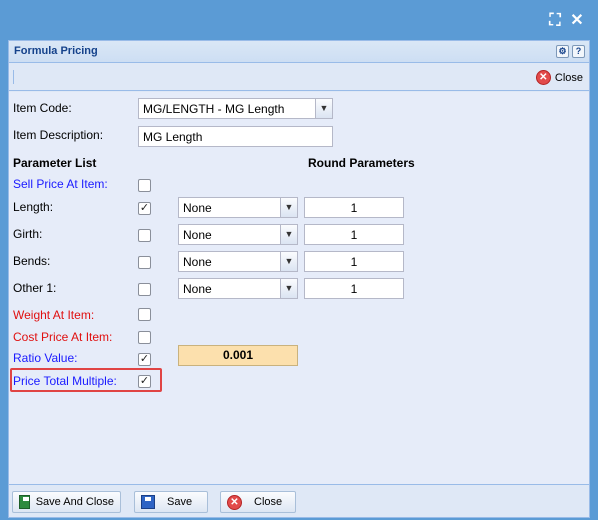  Describe the element at coordinates (55, 163) in the screenshot. I see `parameter-list-heading: Parameter List` at that location.